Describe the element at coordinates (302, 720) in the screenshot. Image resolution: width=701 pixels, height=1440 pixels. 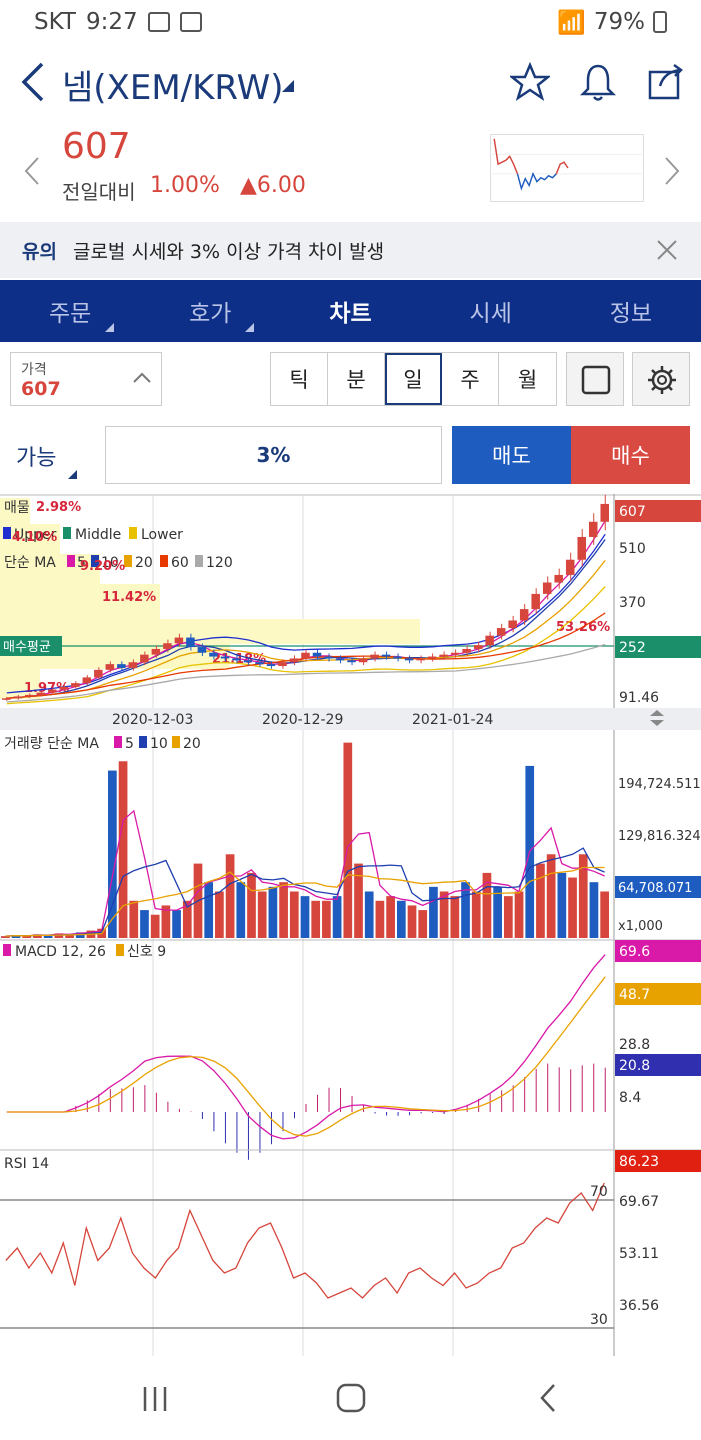
I see `date-label: 2020-12-29` at that location.